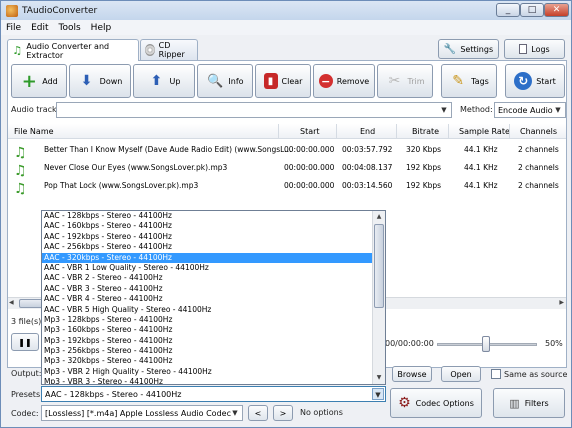  I want to click on browse-button: Browse, so click(412, 374).